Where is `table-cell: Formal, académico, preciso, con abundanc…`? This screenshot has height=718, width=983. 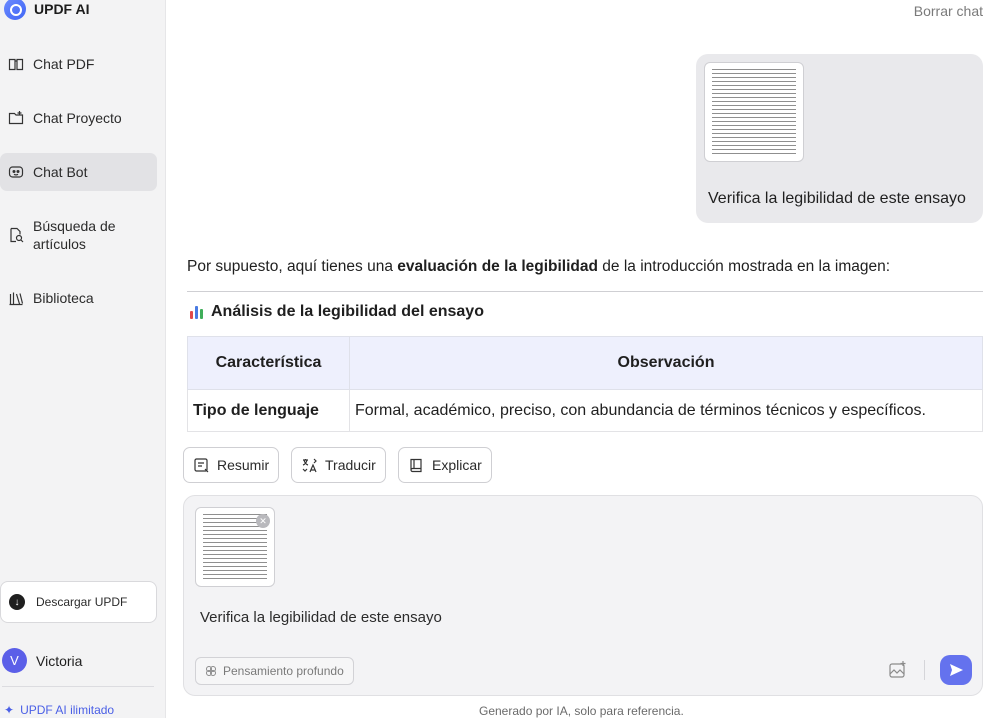 table-cell: Formal, académico, preciso, con abundanc… is located at coordinates (666, 410).